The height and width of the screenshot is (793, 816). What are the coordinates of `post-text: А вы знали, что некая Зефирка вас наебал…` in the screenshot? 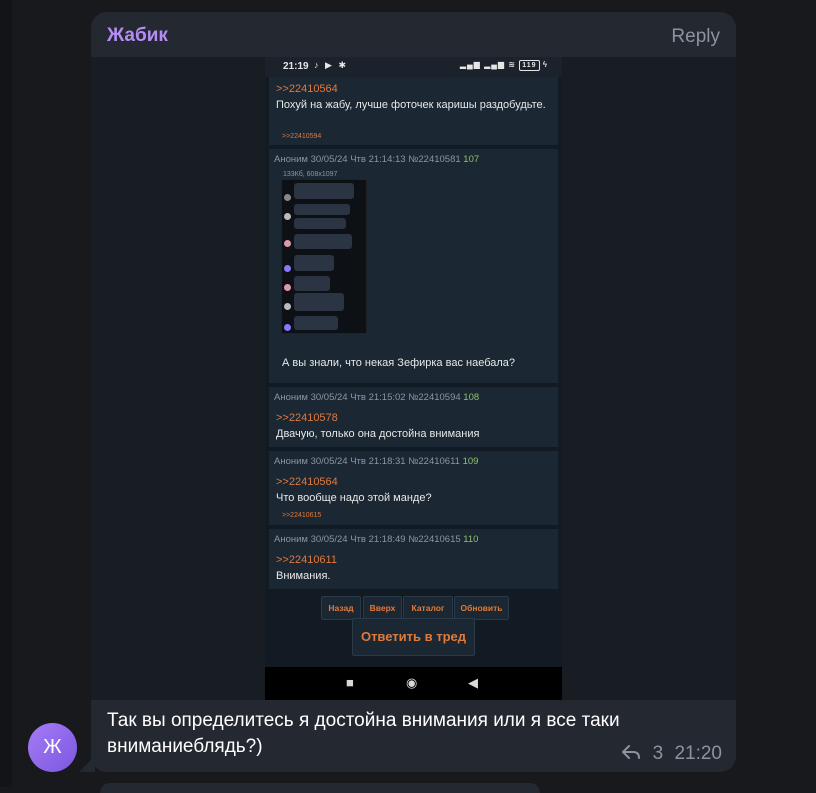 It's located at (399, 363).